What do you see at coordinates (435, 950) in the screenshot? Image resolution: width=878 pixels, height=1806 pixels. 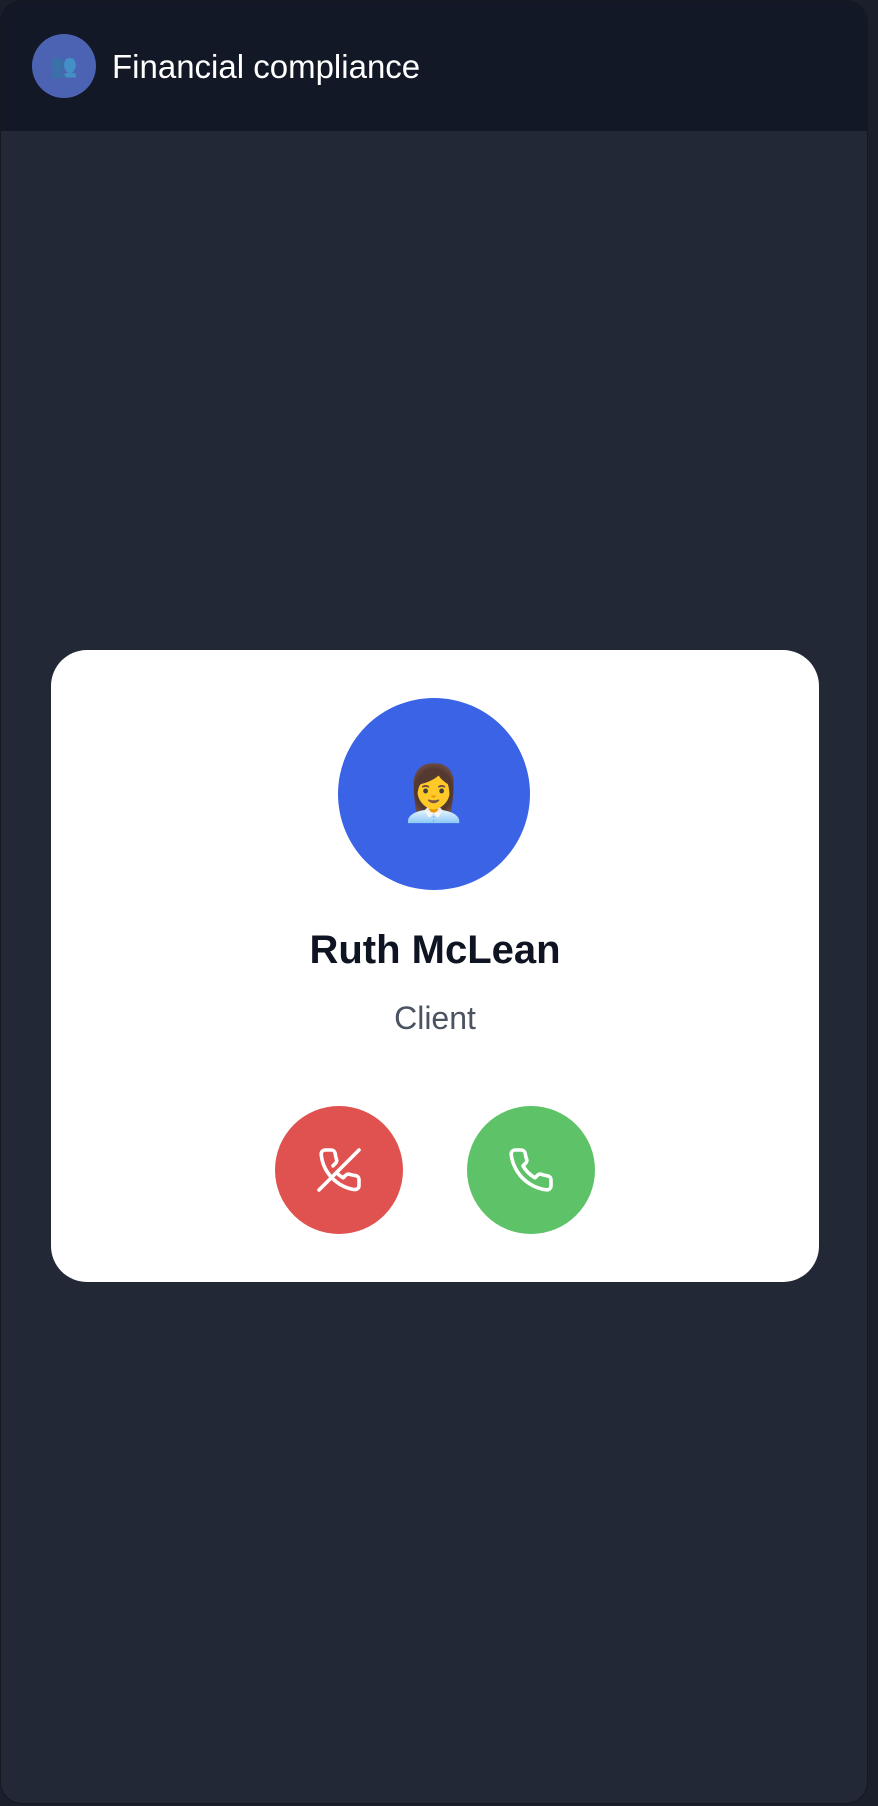 I see `caller-name: Ruth McLean` at bounding box center [435, 950].